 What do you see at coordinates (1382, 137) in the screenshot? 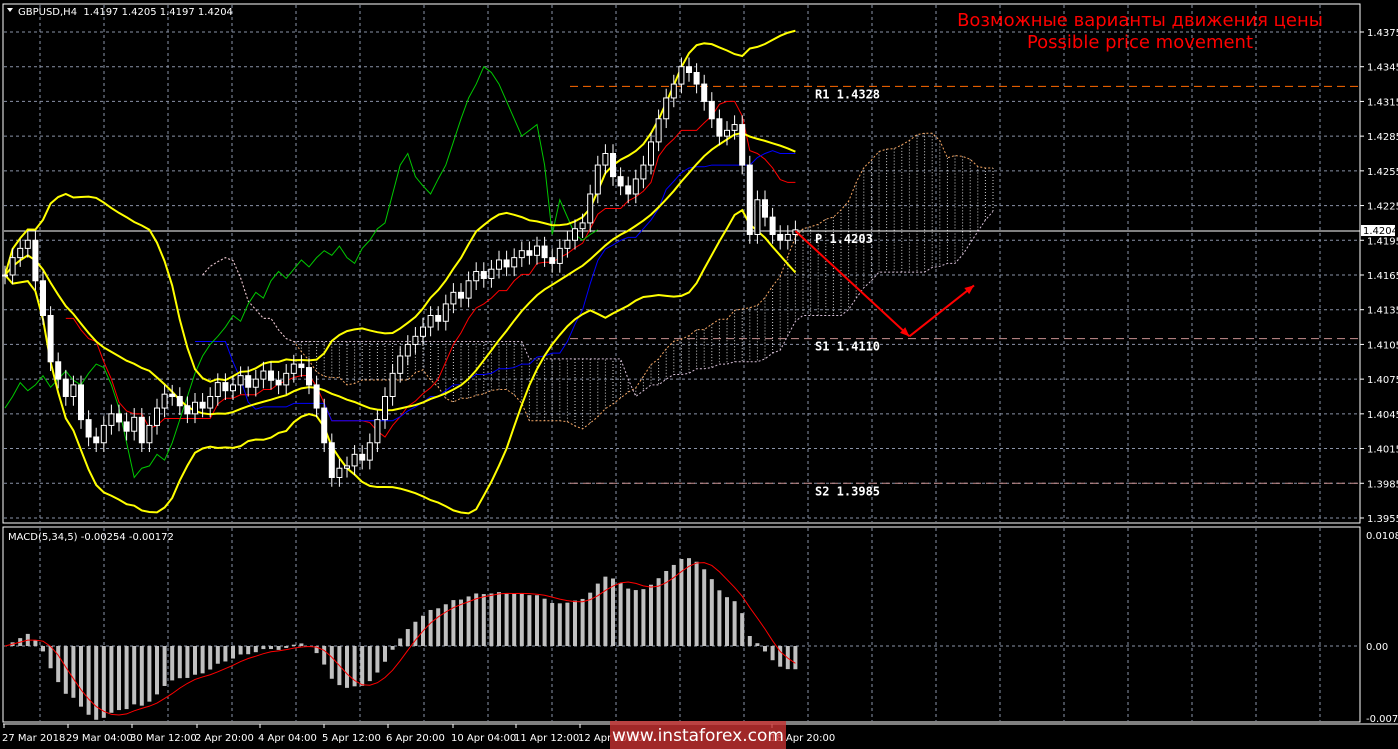
I see `y-tick-label: 1.4285` at bounding box center [1382, 137].